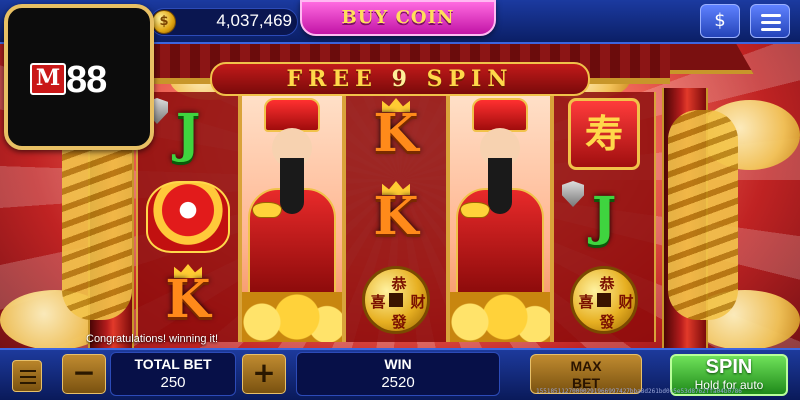 This screenshot has width=800, height=400. Describe the element at coordinates (703, 215) in the screenshot. I see `golden-dragon-right` at that location.